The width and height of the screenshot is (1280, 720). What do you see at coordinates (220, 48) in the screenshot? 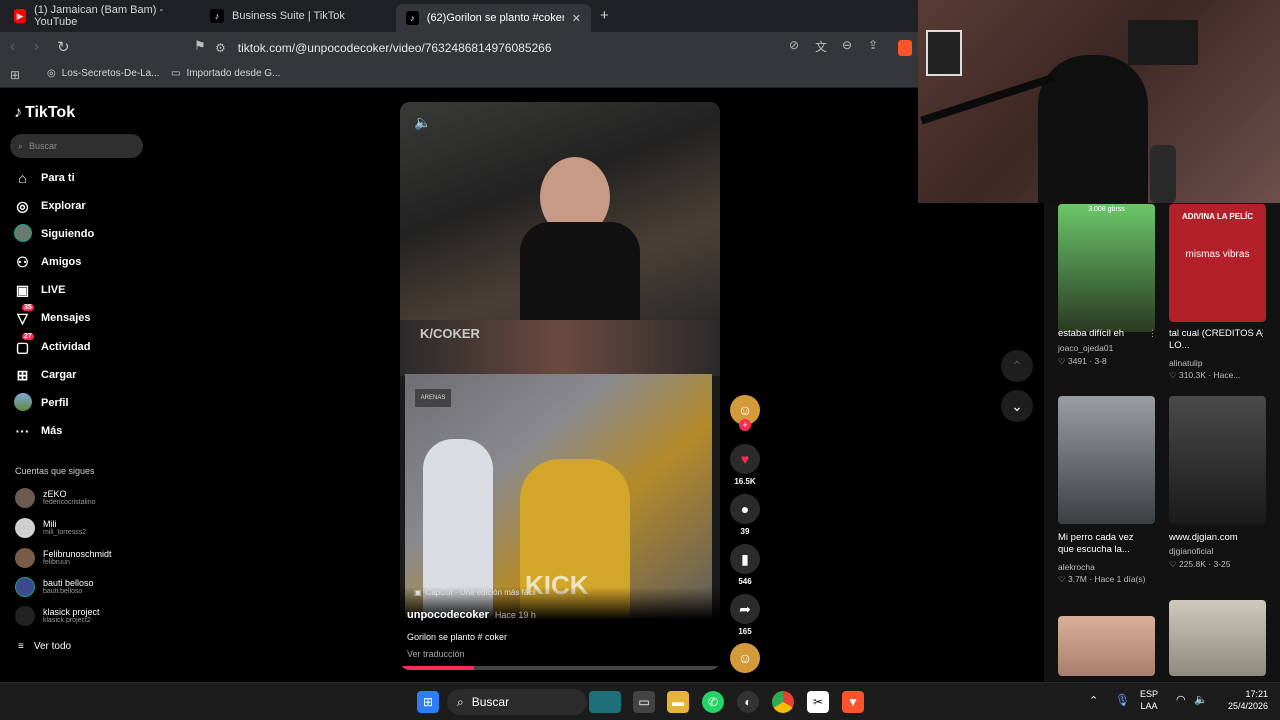
I see `site-info-icon: ⚙` at bounding box center [220, 48].